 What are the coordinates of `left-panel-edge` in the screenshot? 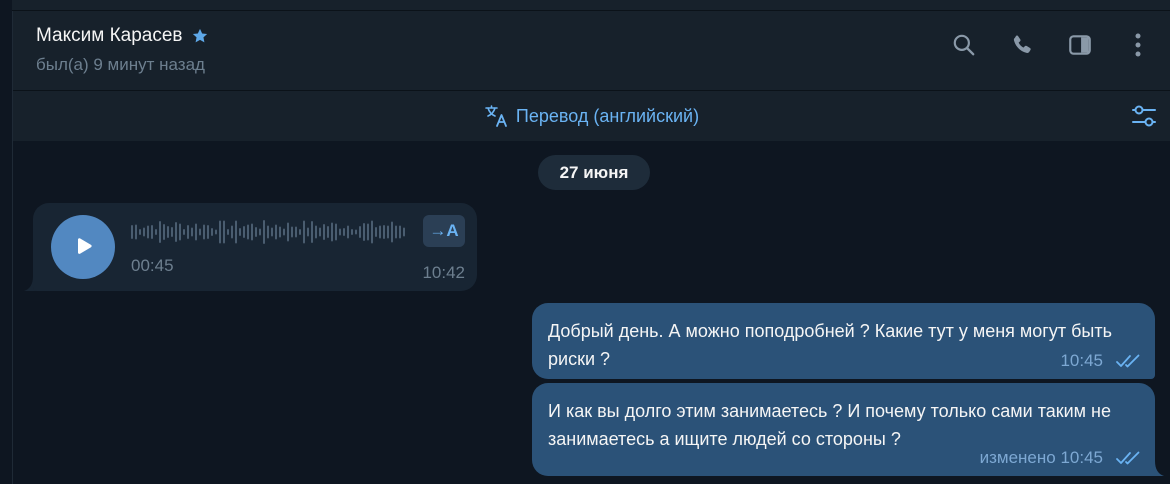 It's located at (6, 242).